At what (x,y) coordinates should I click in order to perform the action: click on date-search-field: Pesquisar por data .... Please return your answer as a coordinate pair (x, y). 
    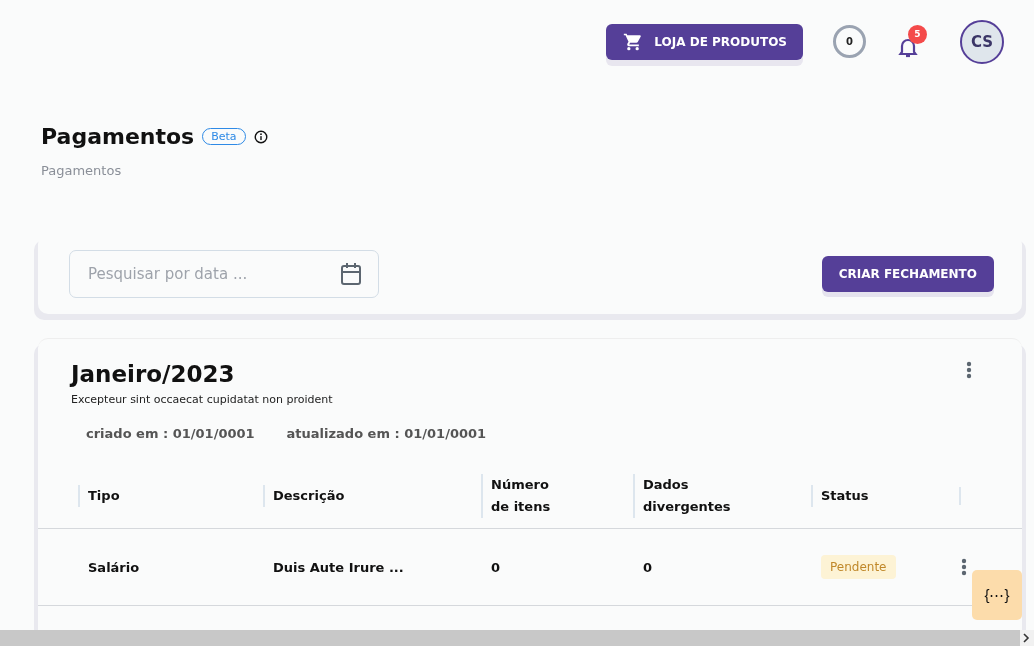
    Looking at the image, I should click on (224, 274).